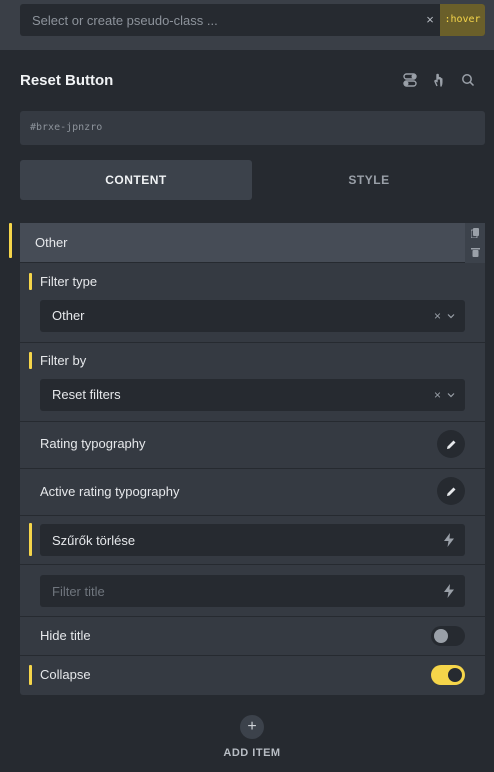 The width and height of the screenshot is (494, 772). Describe the element at coordinates (10, 240) in the screenshot. I see `item-accent-marker` at that location.